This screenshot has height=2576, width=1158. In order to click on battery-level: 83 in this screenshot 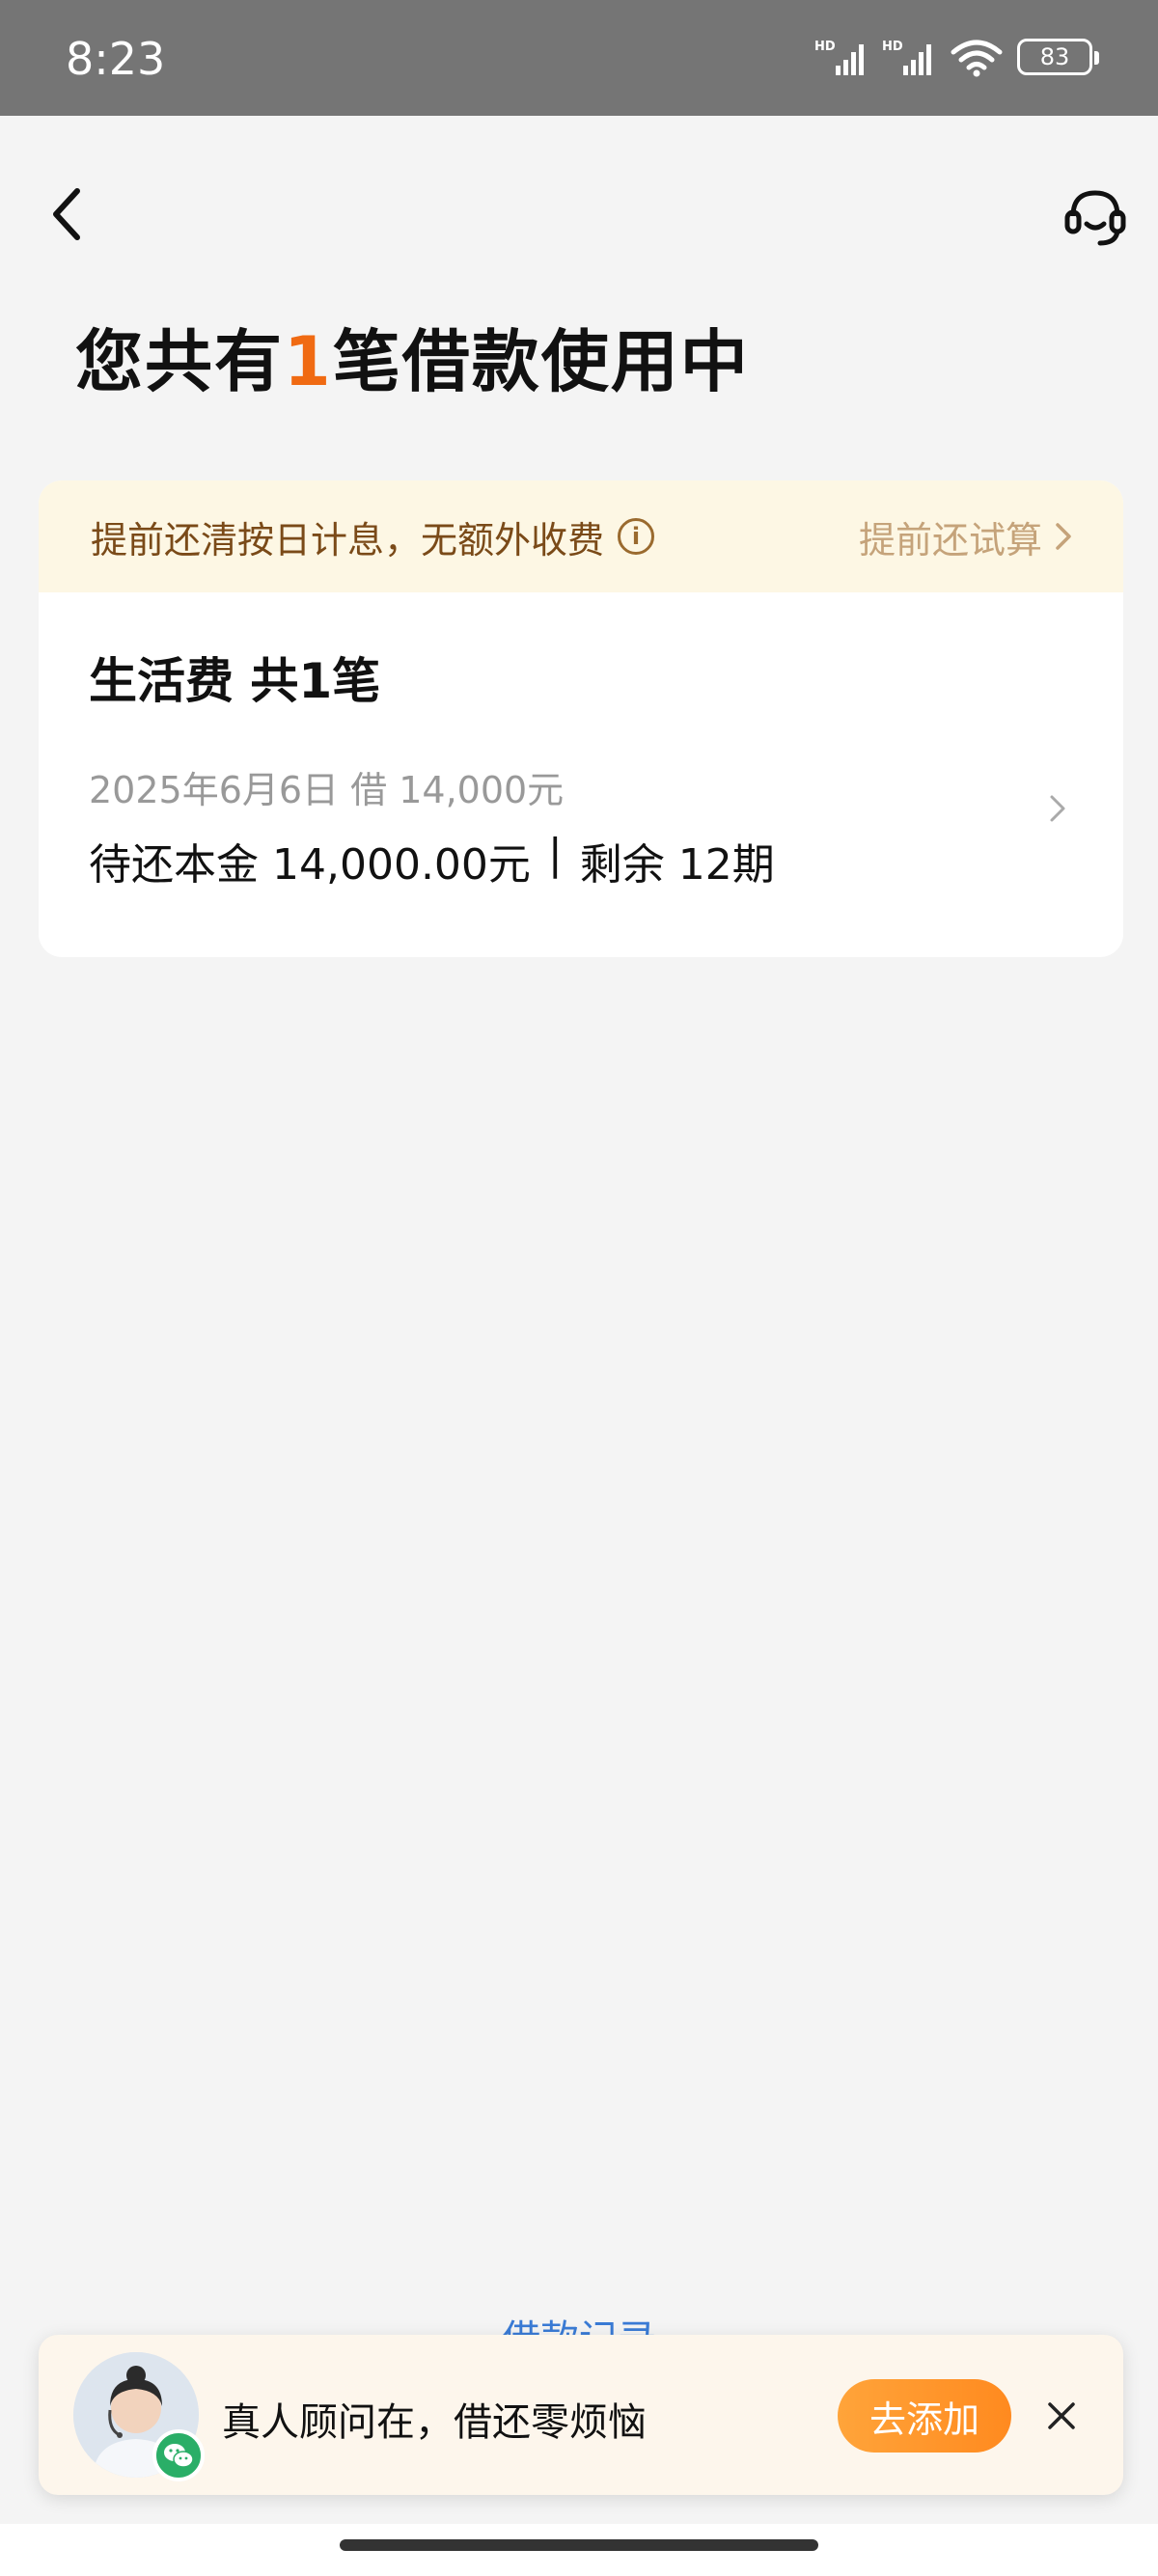, I will do `click(1054, 57)`.